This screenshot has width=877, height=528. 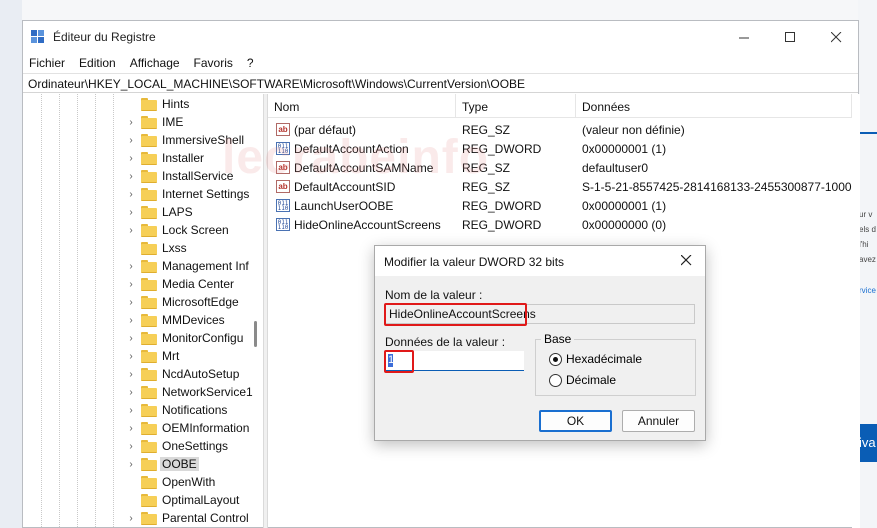 I want to click on tree-item-label: Internet Settings, so click(x=206, y=194).